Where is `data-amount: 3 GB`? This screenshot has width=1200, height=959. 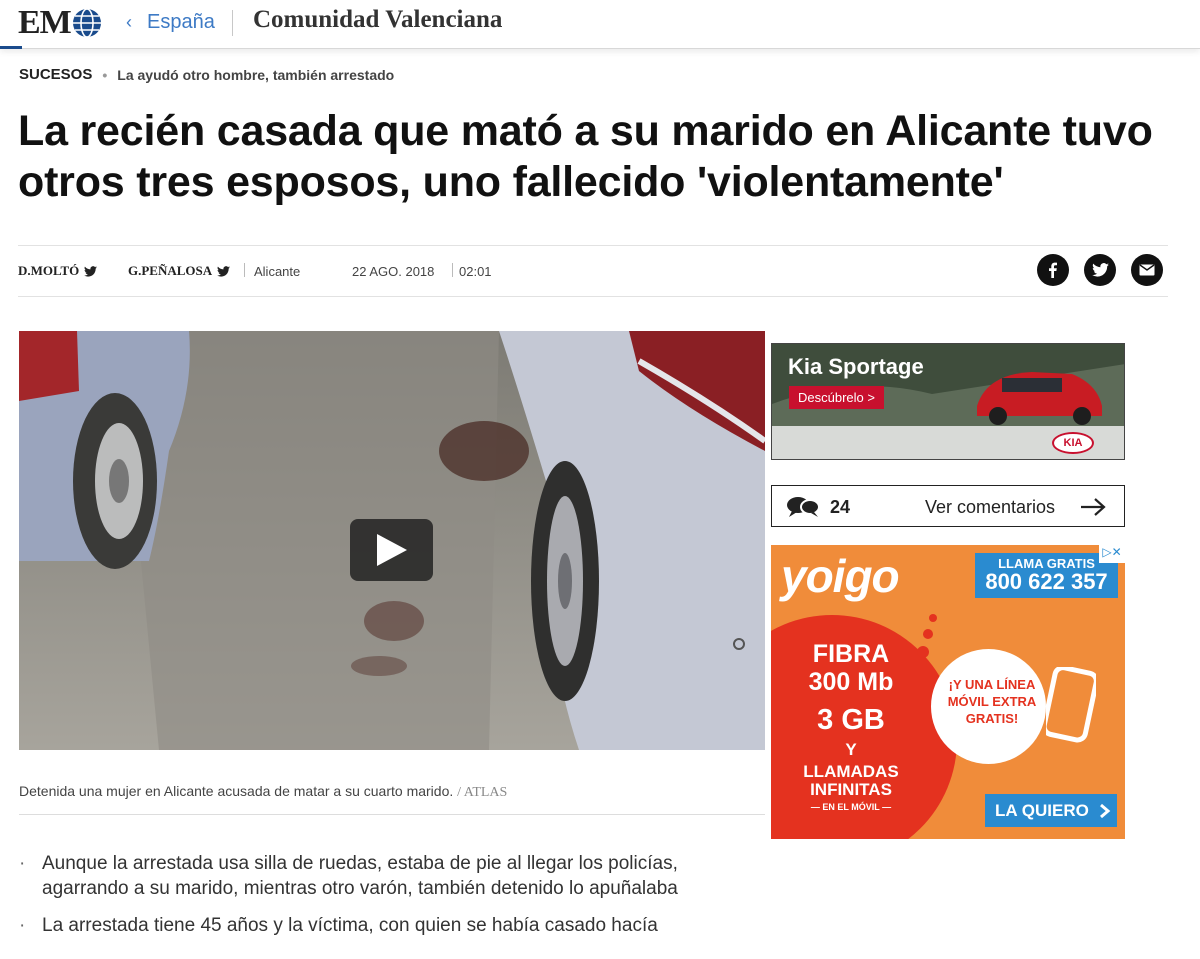
data-amount: 3 GB is located at coordinates (851, 720).